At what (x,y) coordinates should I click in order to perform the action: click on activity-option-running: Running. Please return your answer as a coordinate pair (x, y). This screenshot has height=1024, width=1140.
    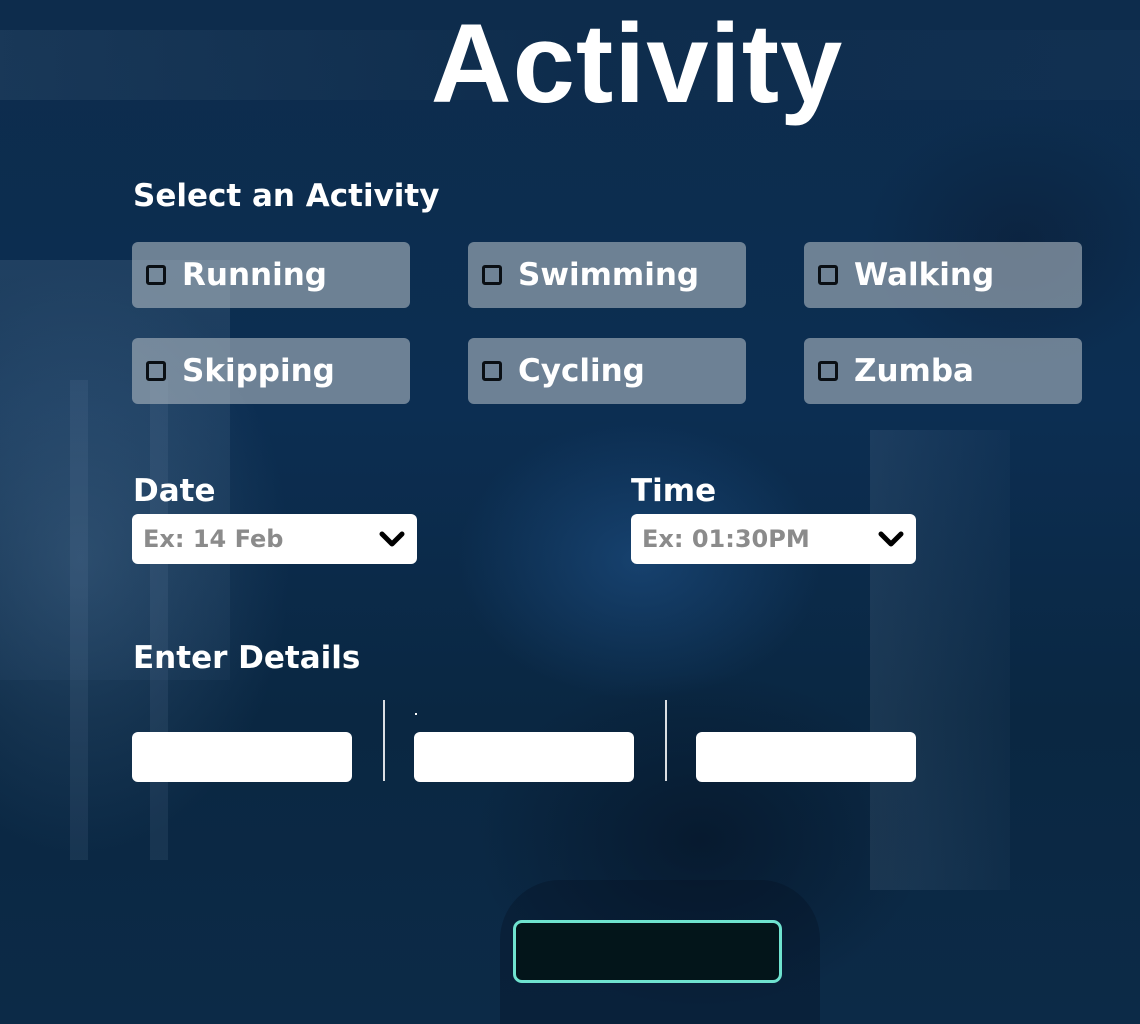
    Looking at the image, I should click on (271, 275).